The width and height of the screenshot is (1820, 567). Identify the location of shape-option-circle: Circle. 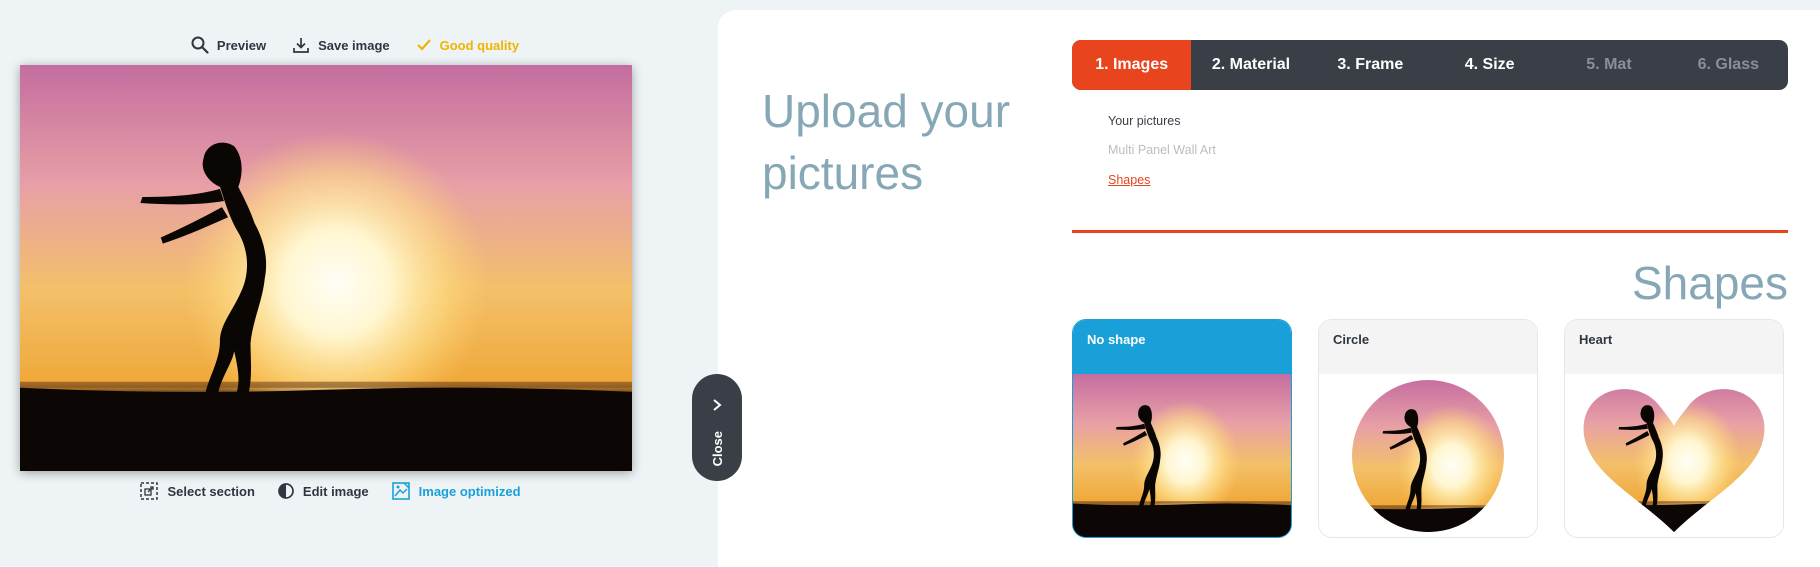
(1428, 428).